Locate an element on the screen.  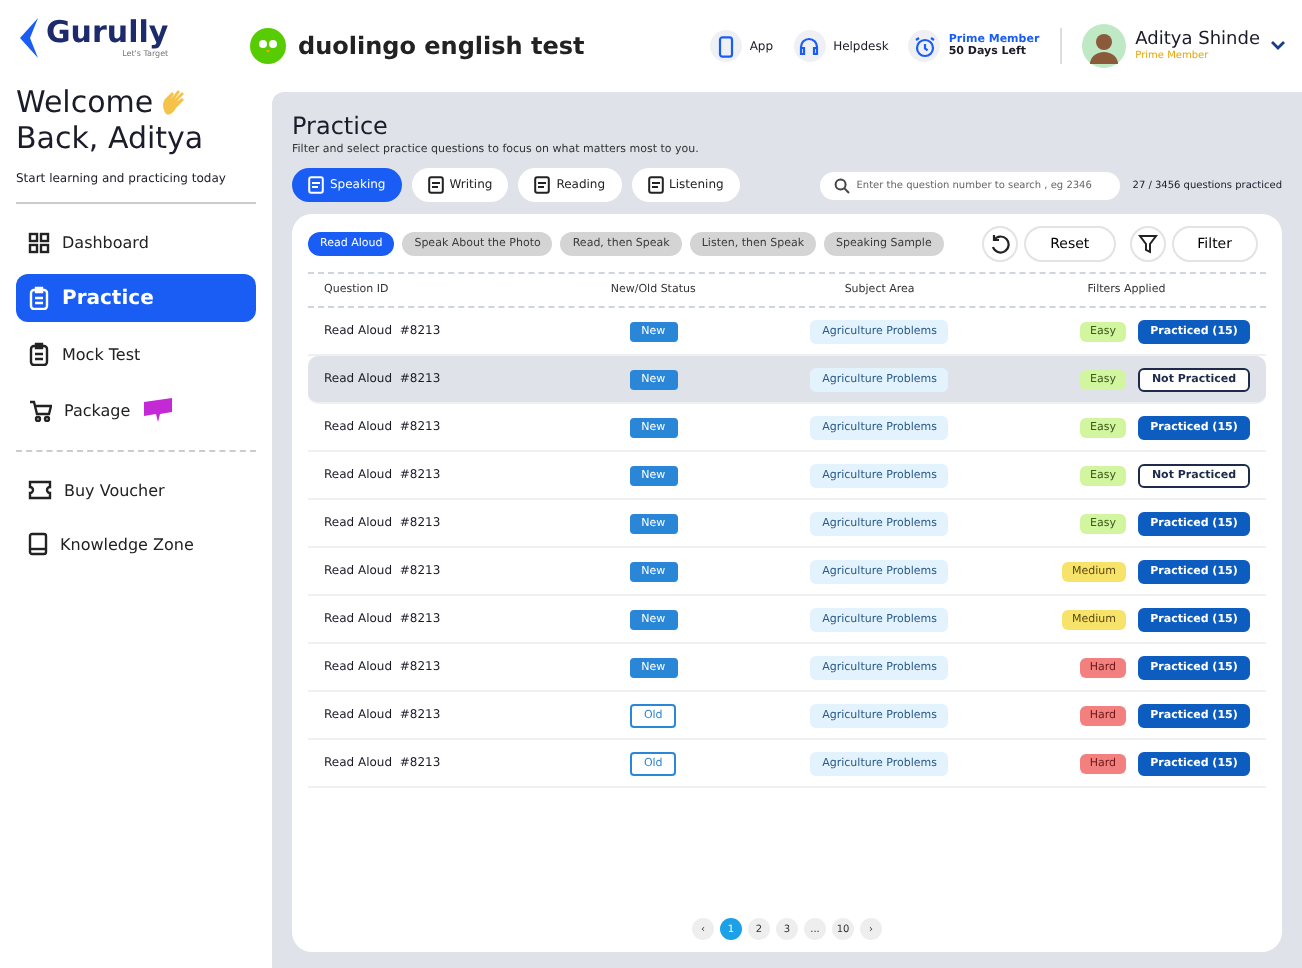
filter-icon-button is located at coordinates (1147, 244).